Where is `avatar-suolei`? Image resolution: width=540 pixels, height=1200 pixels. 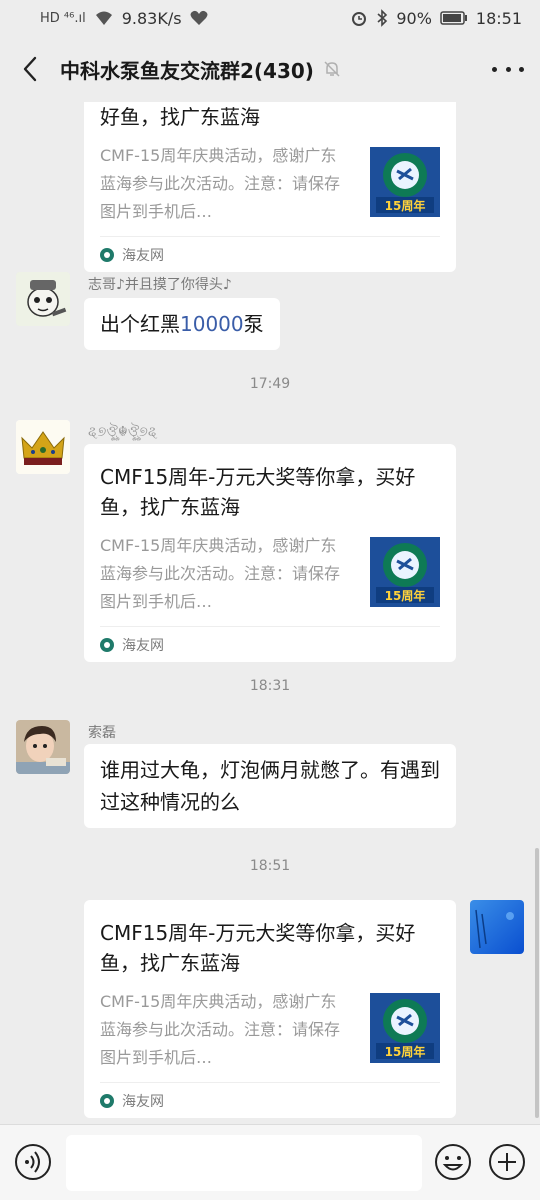
avatar-suolei is located at coordinates (43, 747).